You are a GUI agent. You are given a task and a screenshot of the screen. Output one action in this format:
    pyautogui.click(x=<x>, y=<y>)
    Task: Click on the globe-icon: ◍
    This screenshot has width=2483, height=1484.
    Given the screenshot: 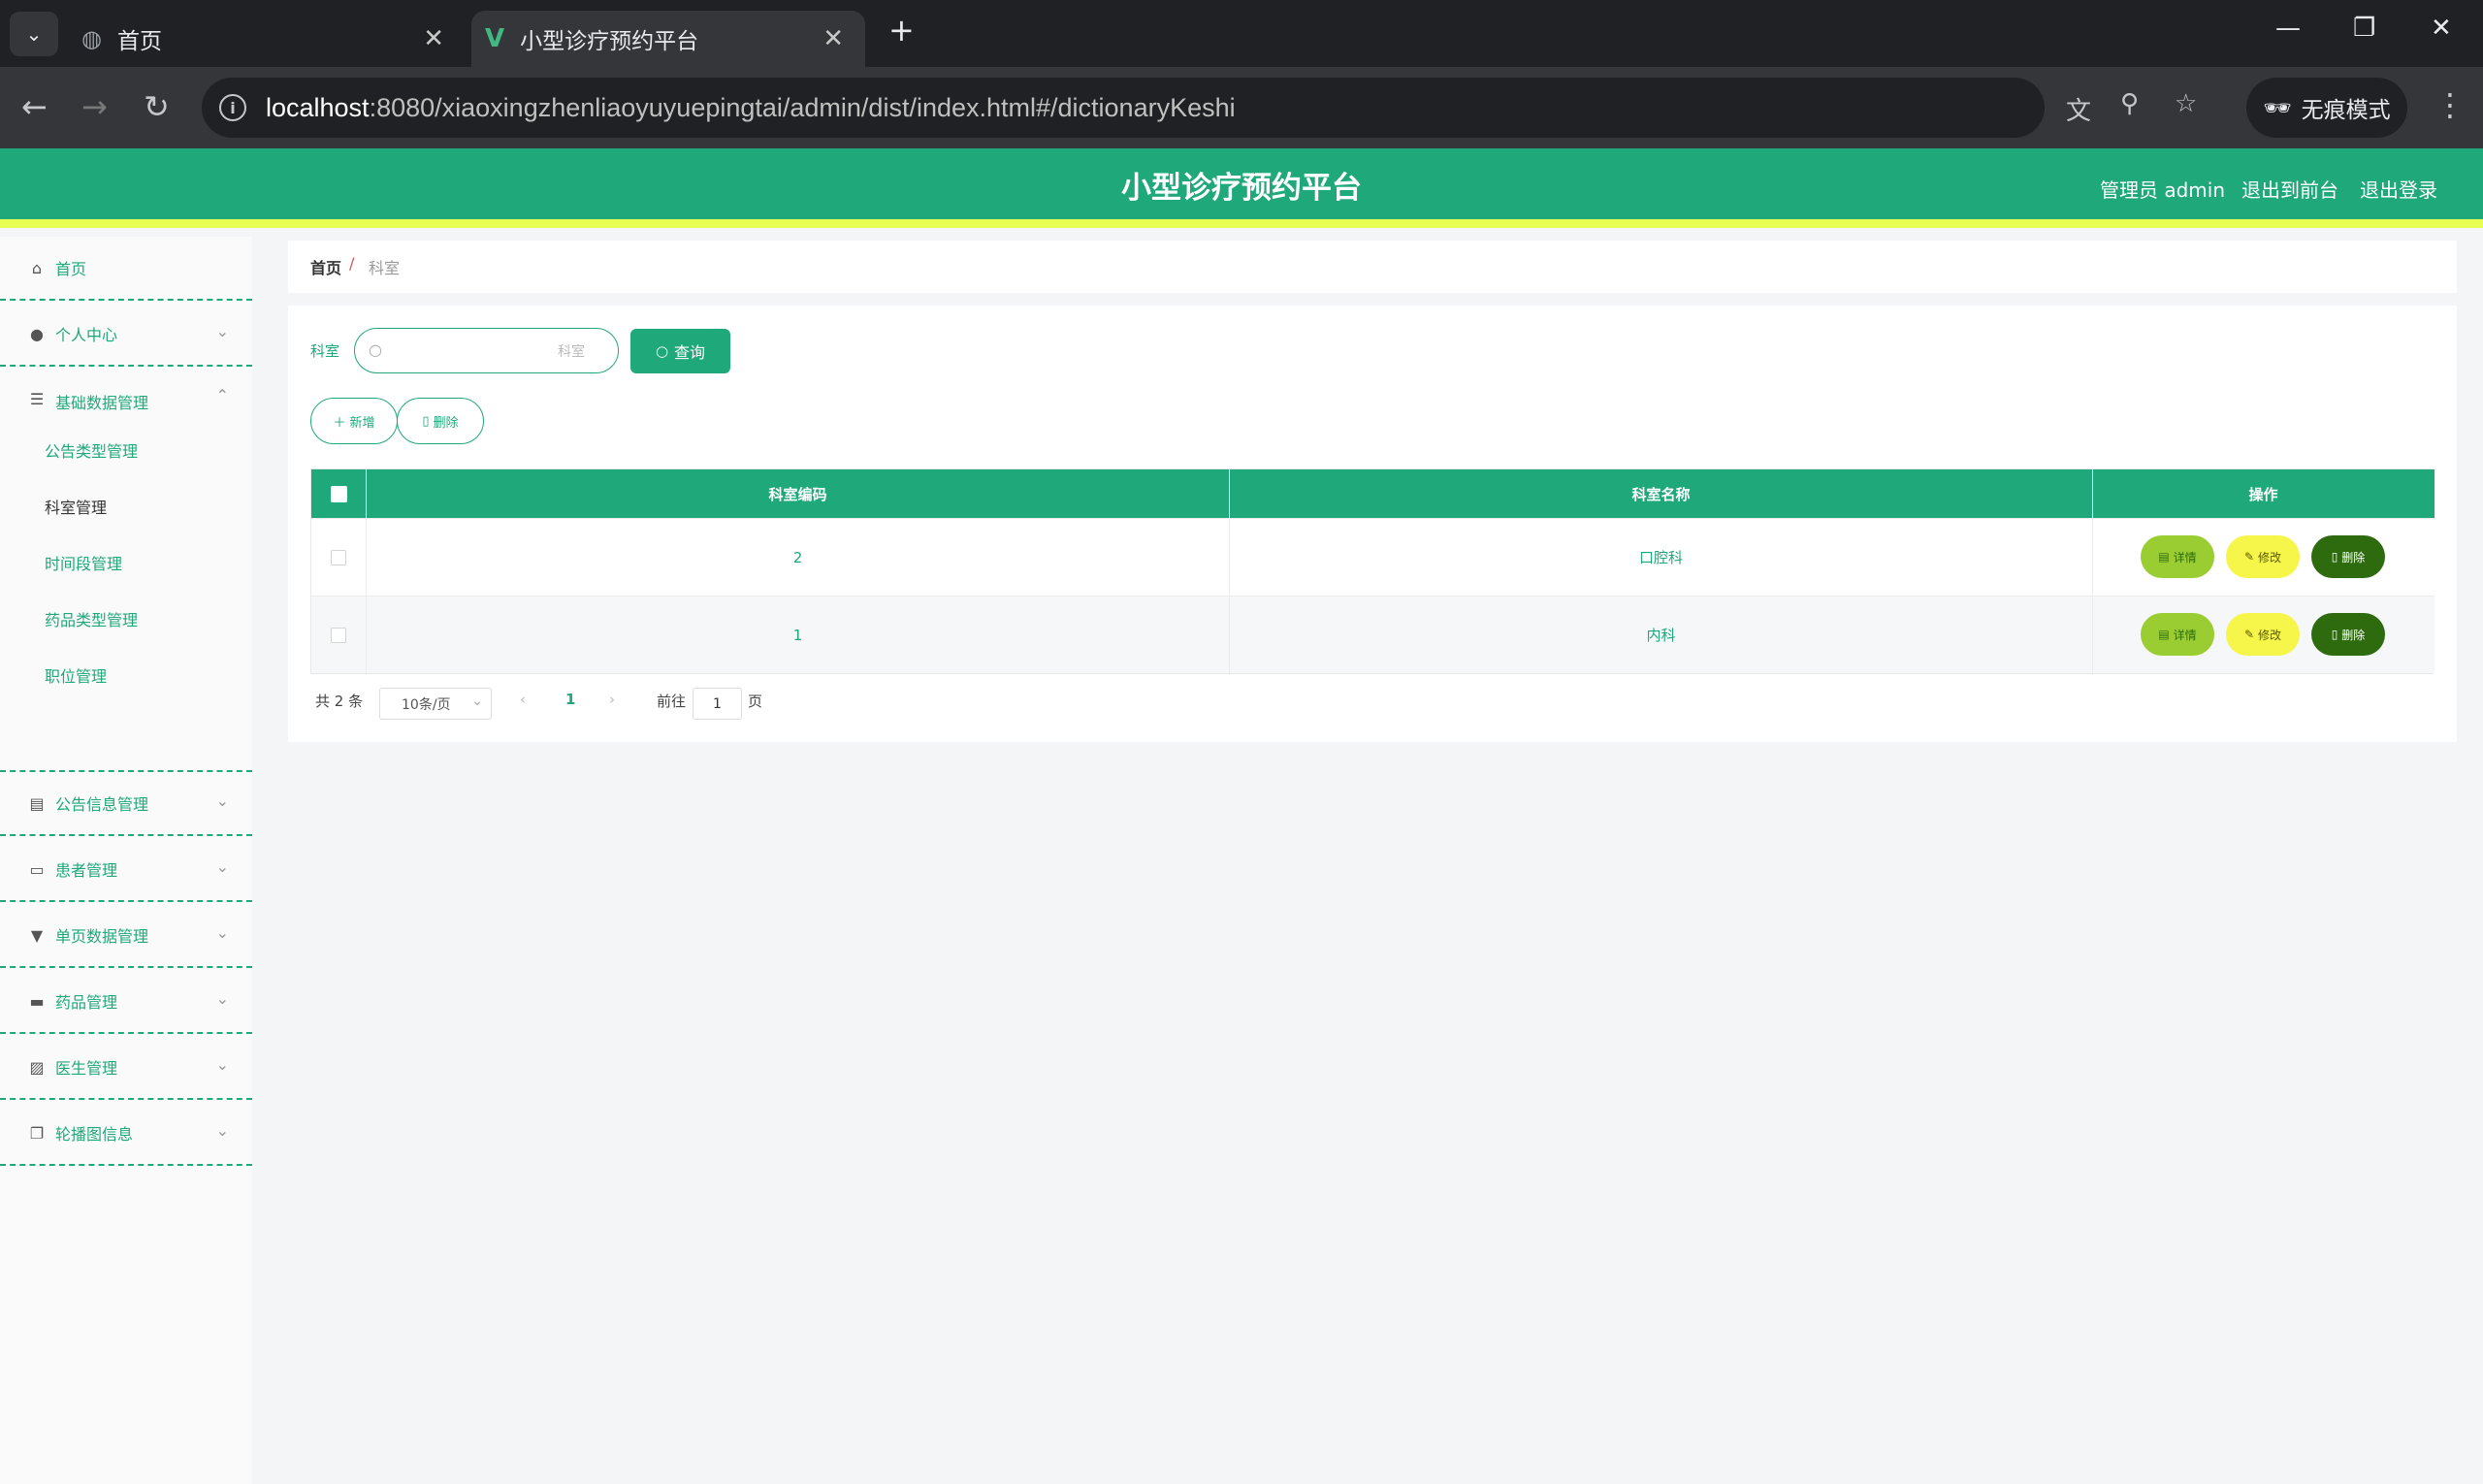 What is the action you would take?
    pyautogui.click(x=92, y=38)
    